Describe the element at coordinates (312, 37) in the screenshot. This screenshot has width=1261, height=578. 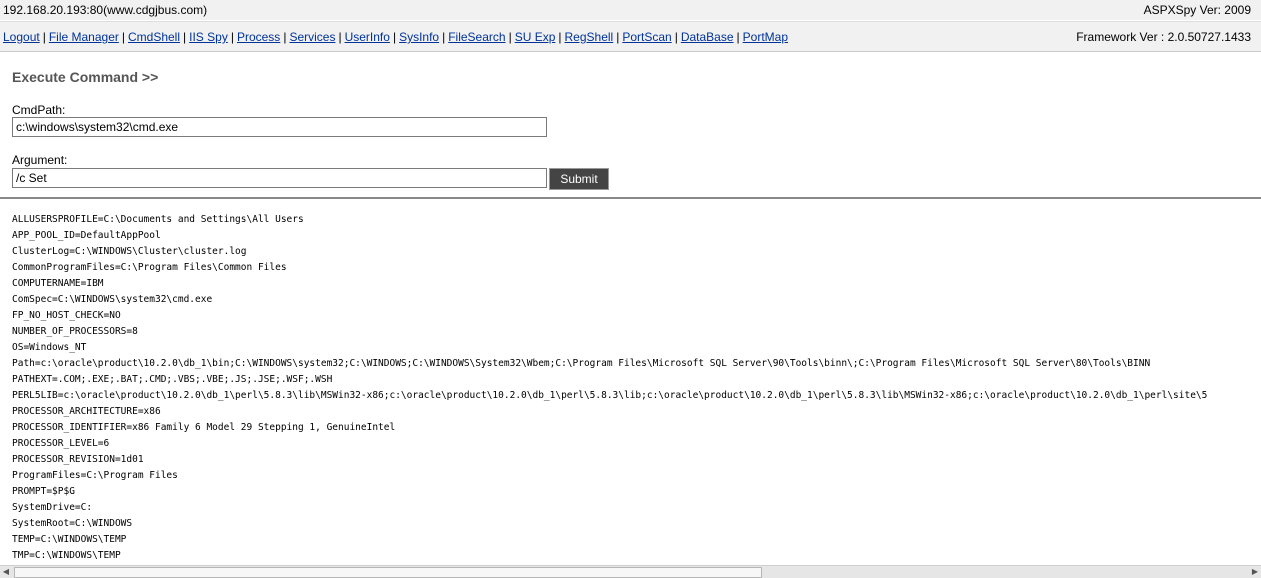
I see `nav-link-services: Services` at that location.